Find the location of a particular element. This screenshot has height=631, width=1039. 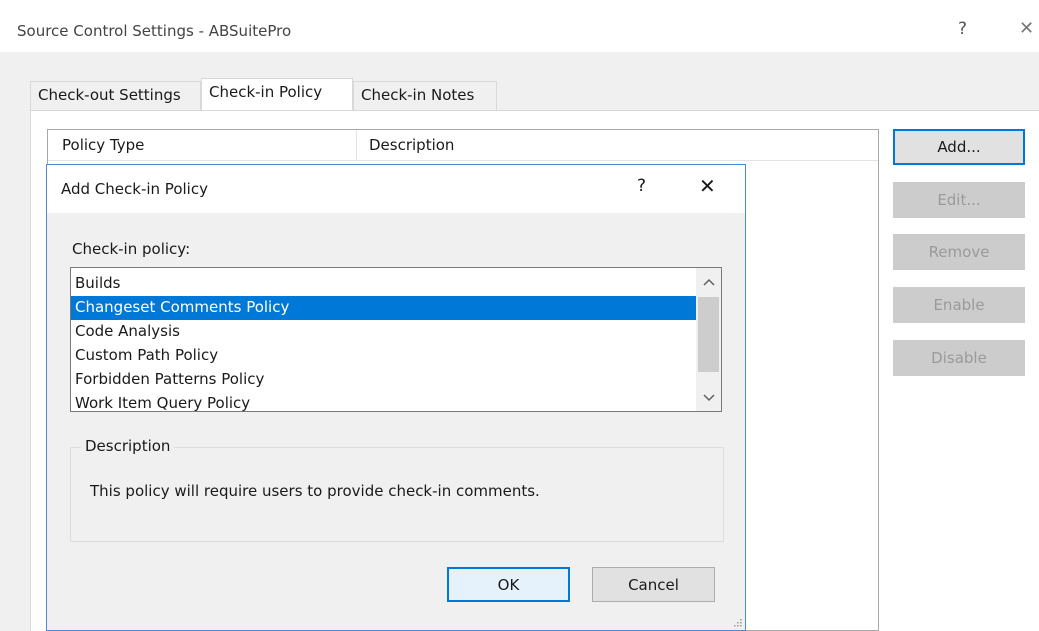

scrollbar-thumb is located at coordinates (708, 334).